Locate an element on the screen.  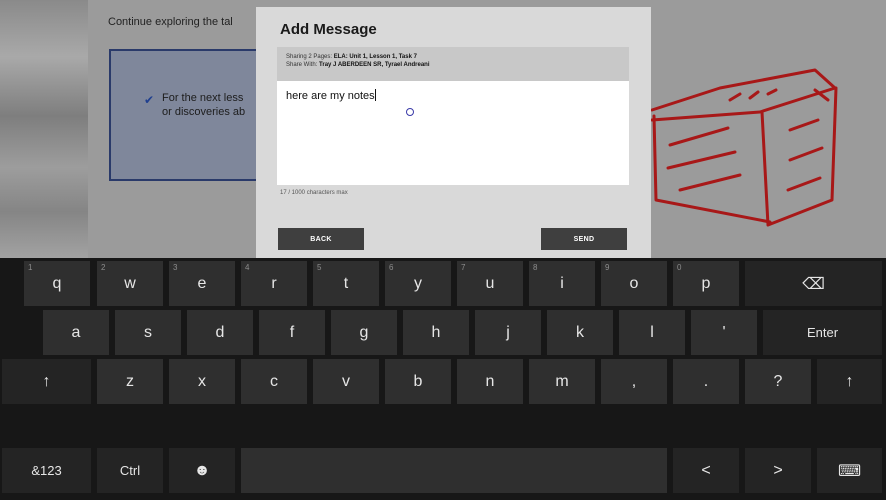
left-arrow-icon: < is located at coordinates (706, 470).